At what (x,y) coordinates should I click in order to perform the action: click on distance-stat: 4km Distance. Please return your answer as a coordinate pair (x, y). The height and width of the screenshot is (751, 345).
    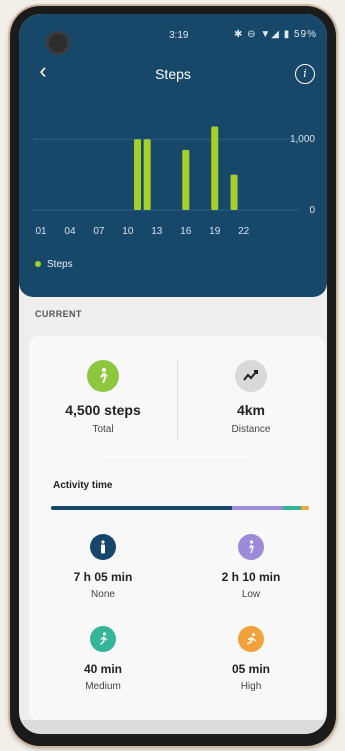
    Looking at the image, I should click on (251, 397).